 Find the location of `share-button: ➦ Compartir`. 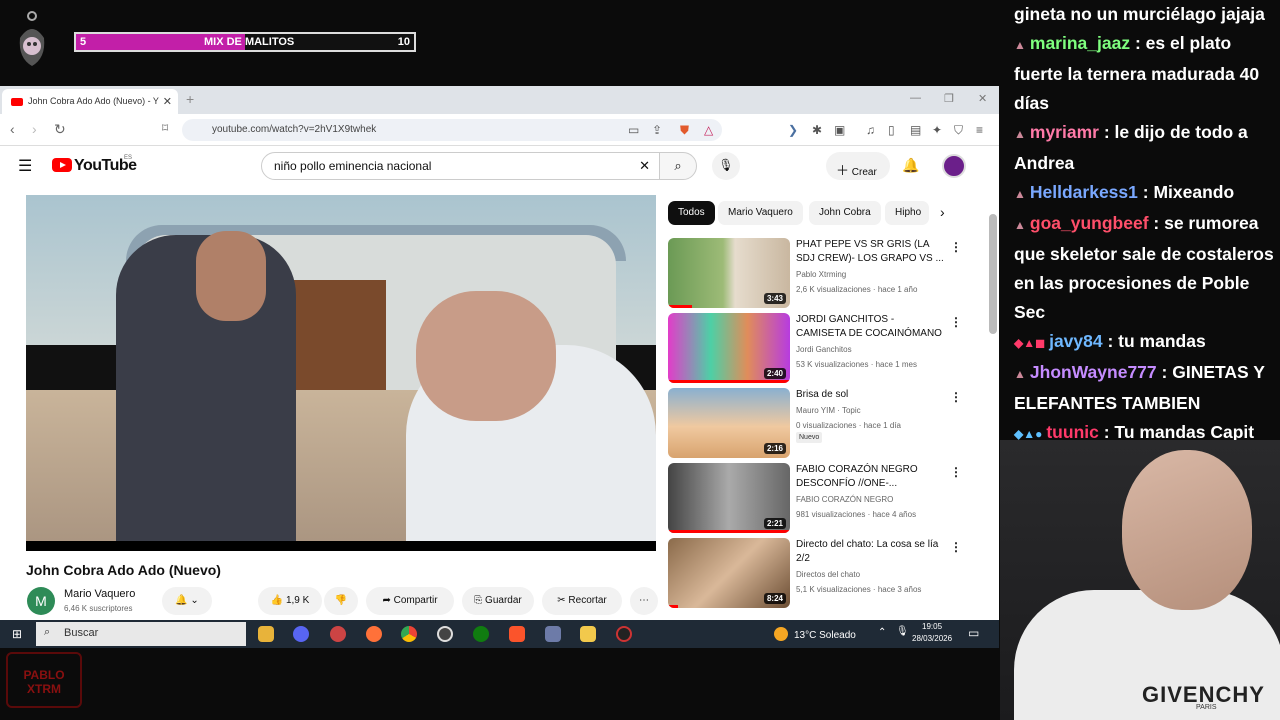

share-button: ➦ Compartir is located at coordinates (410, 601).